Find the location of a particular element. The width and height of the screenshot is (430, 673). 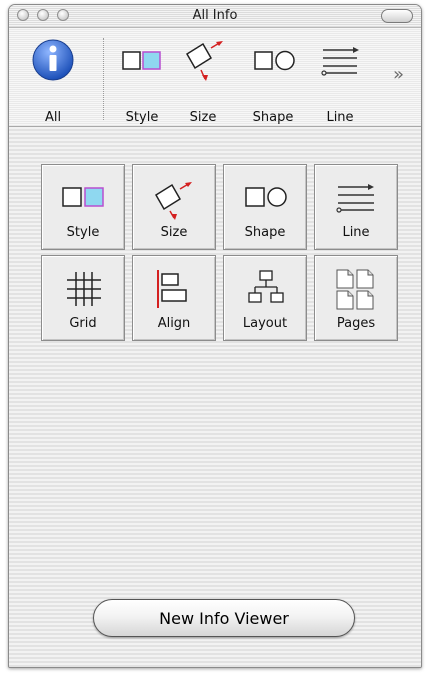

align-icon is located at coordinates (172, 289).